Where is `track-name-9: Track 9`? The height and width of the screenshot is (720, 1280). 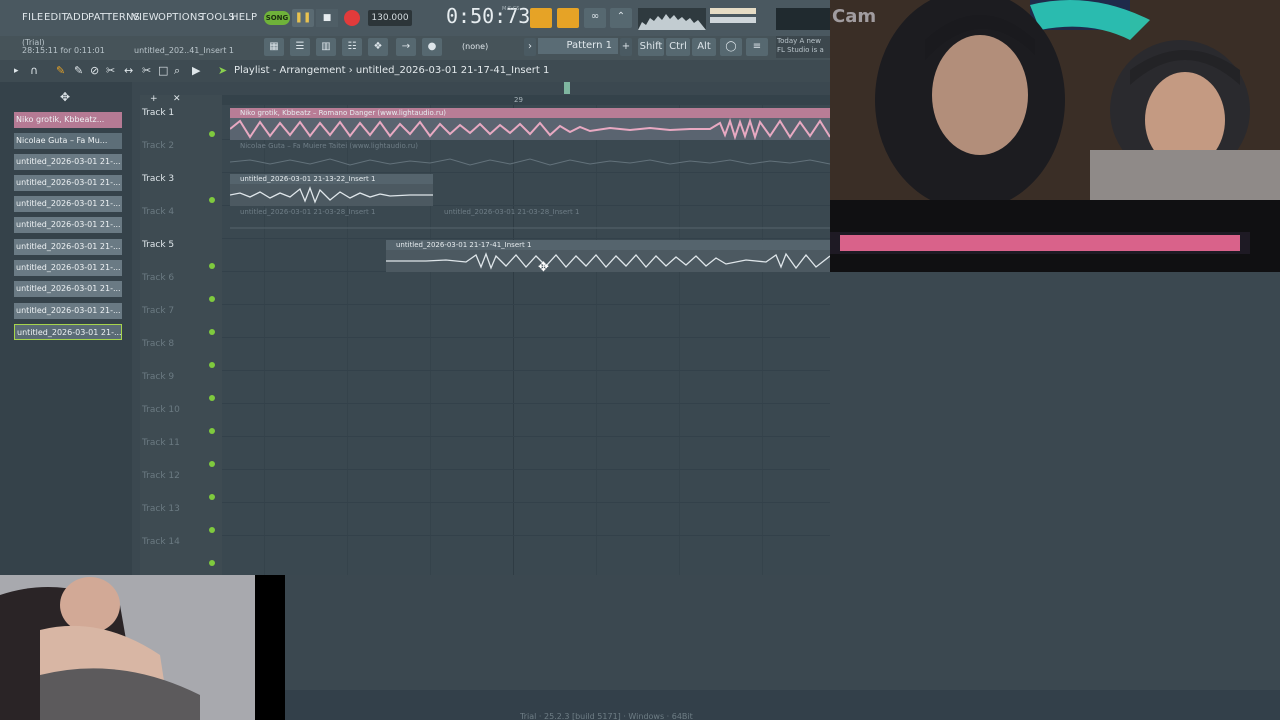 track-name-9: Track 9 is located at coordinates (158, 377).